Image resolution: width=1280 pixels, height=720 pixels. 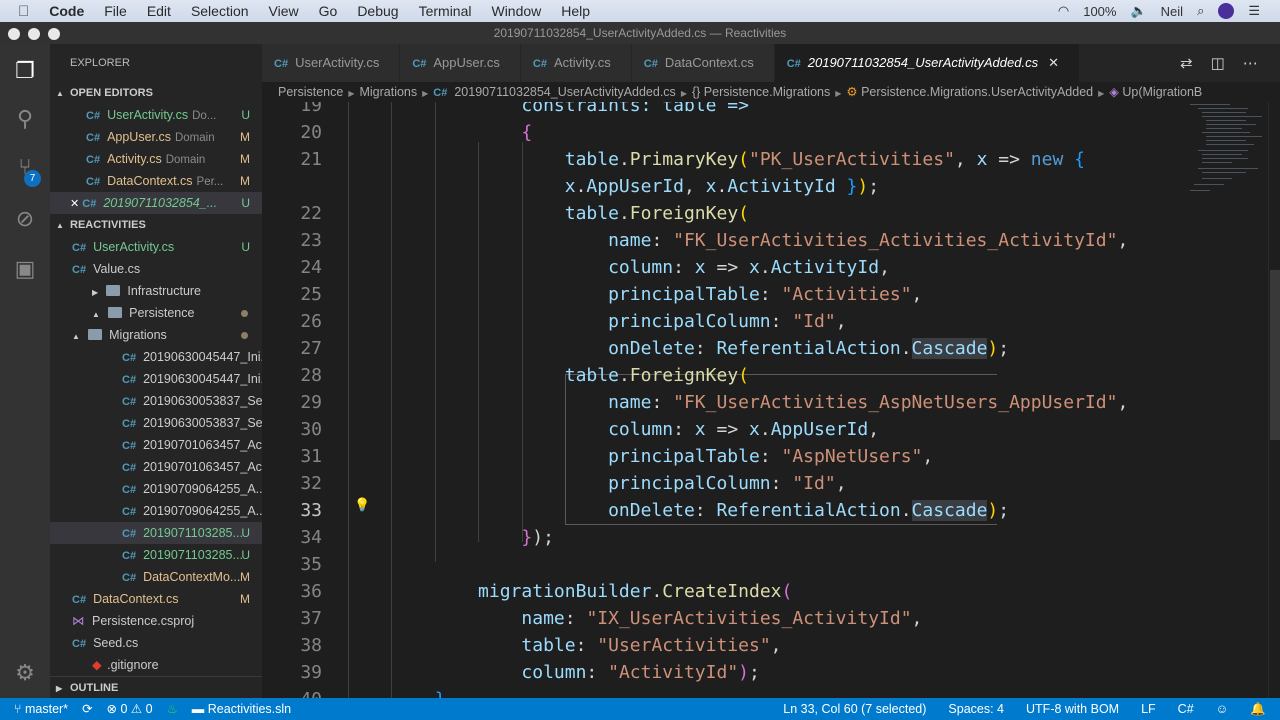 What do you see at coordinates (156, 577) in the screenshot?
I see `file-item: C# DataContextMo... M` at bounding box center [156, 577].